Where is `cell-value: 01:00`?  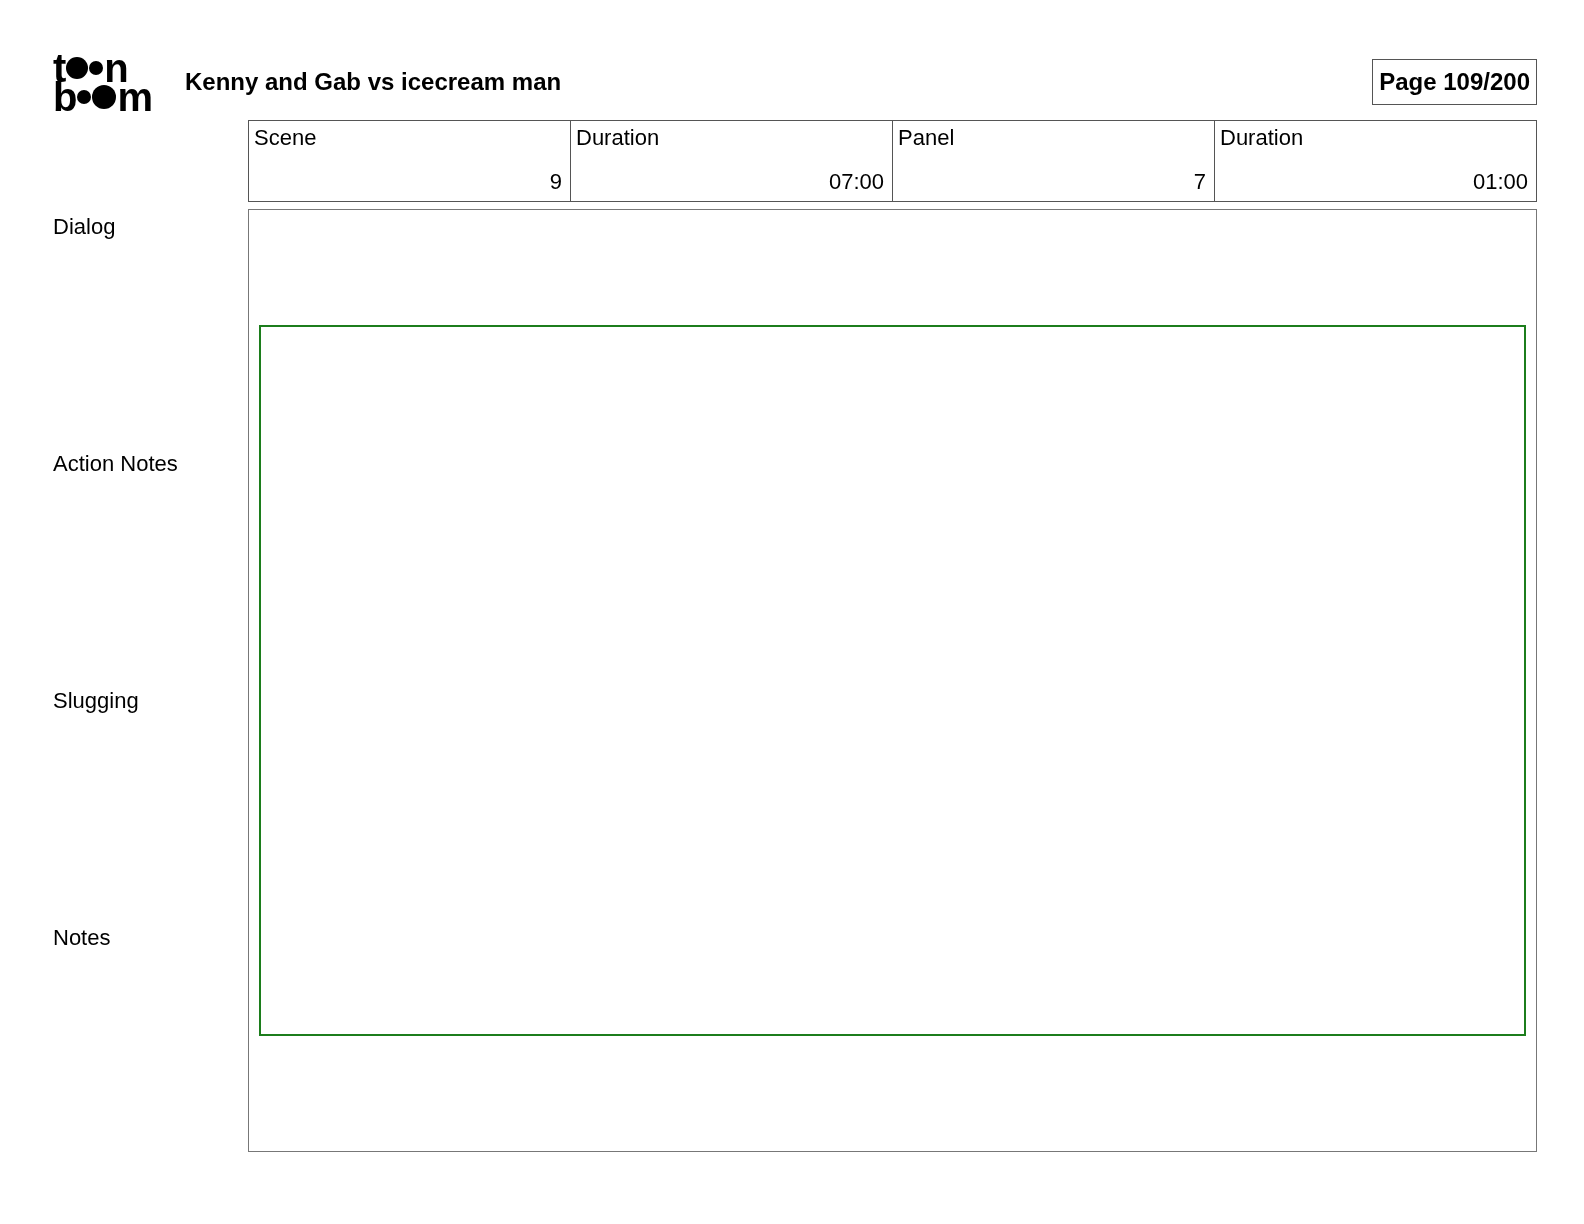 cell-value: 01:00 is located at coordinates (1499, 181).